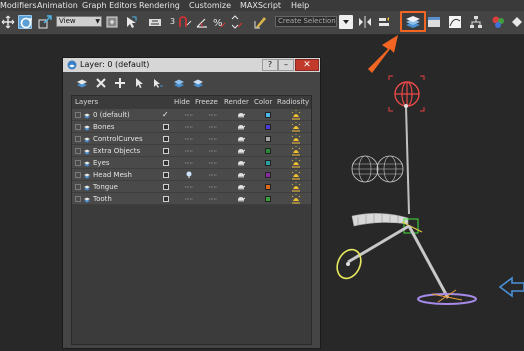 Image resolution: width=524 pixels, height=351 pixels. What do you see at coordinates (182, 102) in the screenshot?
I see `column-hide: Hide` at bounding box center [182, 102].